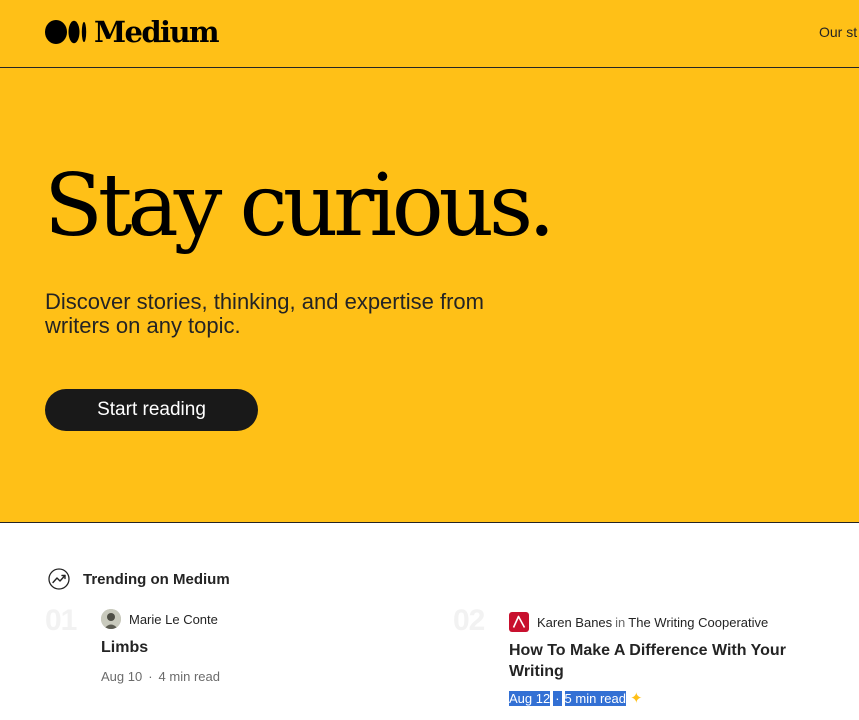 This screenshot has height=720, width=859. I want to click on story-date: Aug 10, so click(122, 676).